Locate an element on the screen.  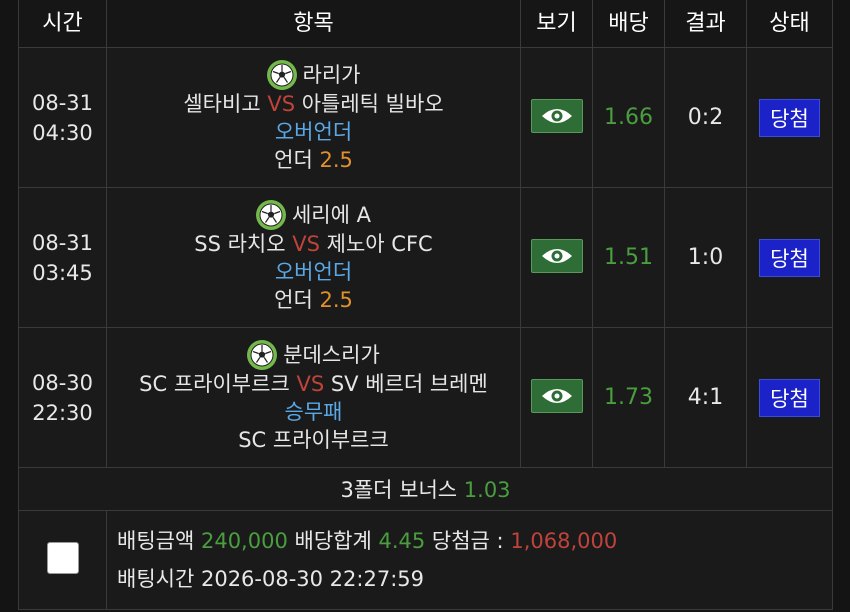
league-line: 라리가 is located at coordinates (313, 74).